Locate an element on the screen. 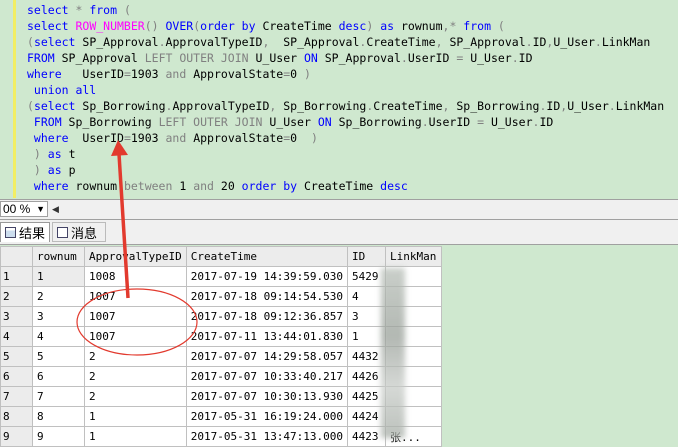 This screenshot has height=447, width=678. table-row: 4 4 1007 2017-07-11 13:44:01.830 1 is located at coordinates (221, 336).